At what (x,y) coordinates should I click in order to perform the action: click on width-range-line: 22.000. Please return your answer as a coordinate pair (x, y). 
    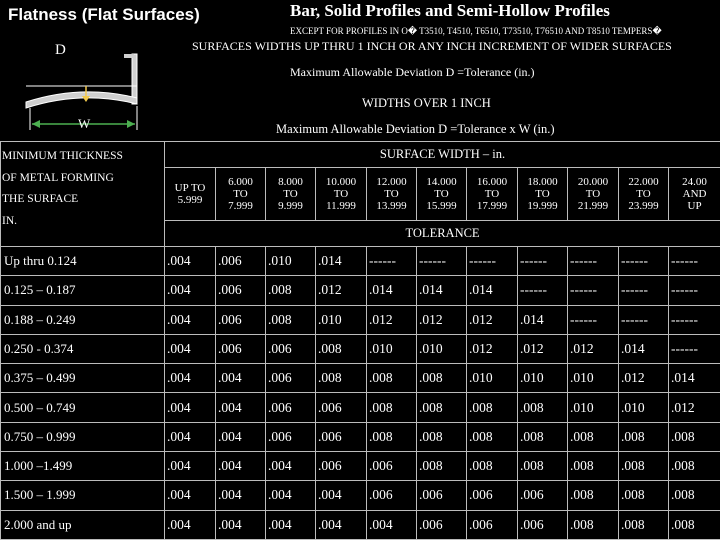
    Looking at the image, I should click on (643, 182).